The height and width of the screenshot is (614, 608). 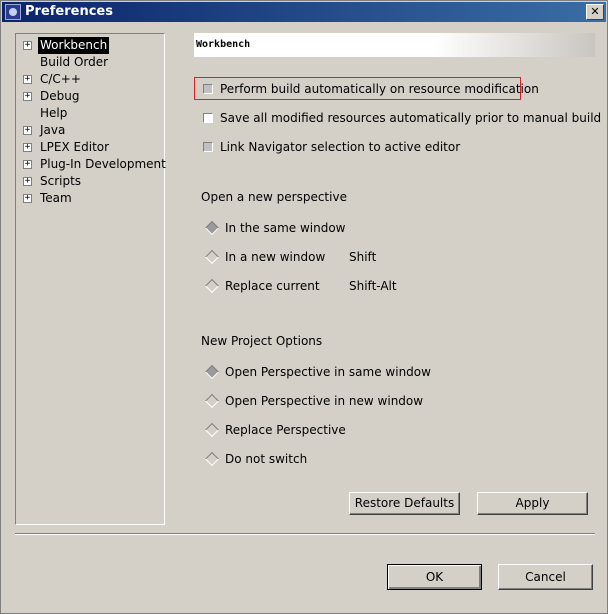 I want to click on dialog-separator, so click(x=305, y=534).